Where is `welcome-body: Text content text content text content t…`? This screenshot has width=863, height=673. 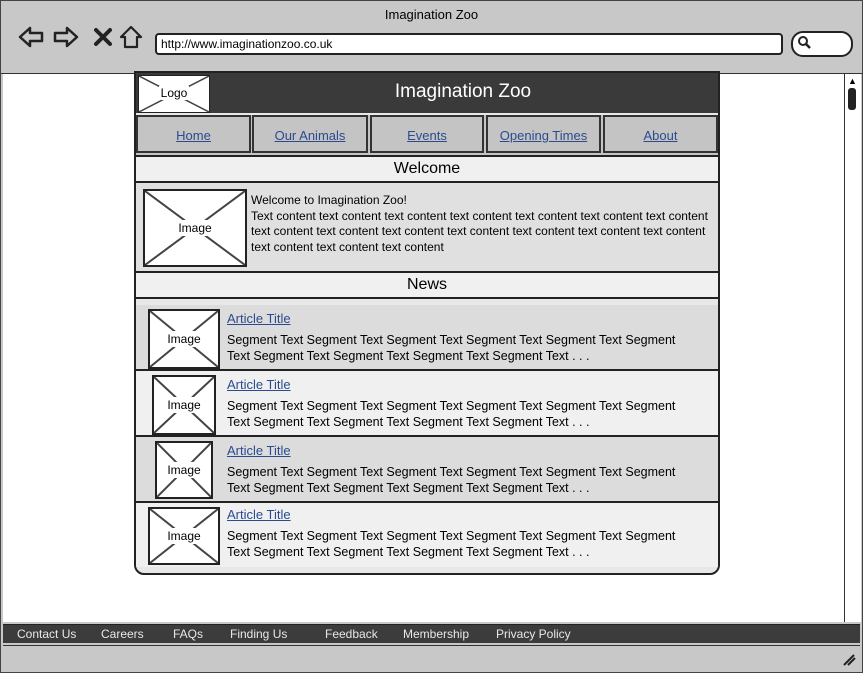
welcome-body: Text content text content text content t… is located at coordinates (479, 231).